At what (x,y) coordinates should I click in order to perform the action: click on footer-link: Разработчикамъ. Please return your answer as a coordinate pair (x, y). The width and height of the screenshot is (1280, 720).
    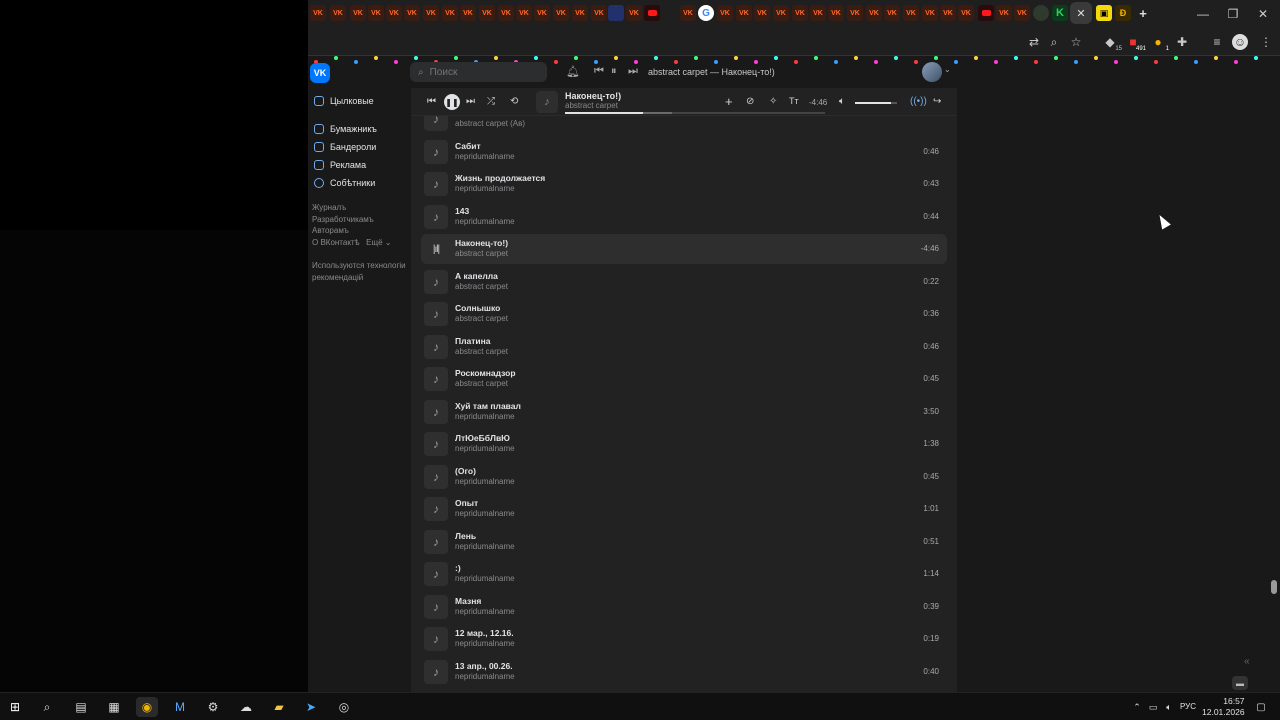
    Looking at the image, I should click on (358, 220).